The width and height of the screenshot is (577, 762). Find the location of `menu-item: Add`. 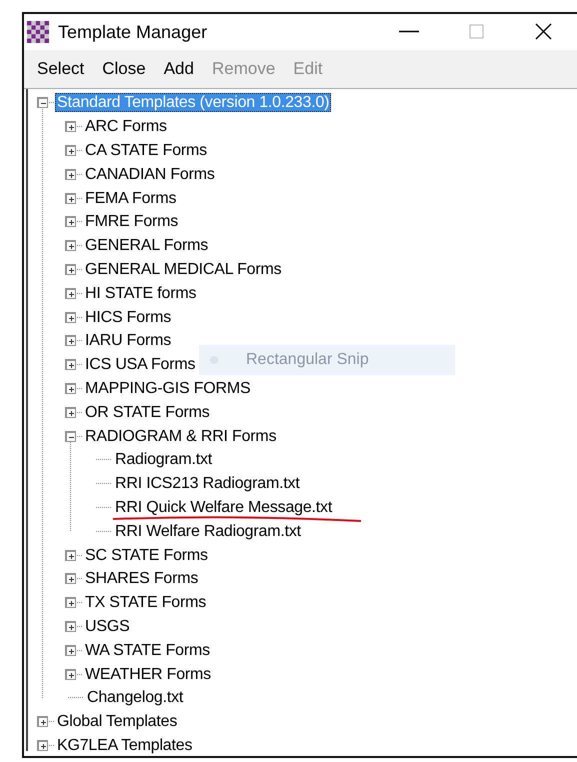

menu-item: Add is located at coordinates (178, 69).